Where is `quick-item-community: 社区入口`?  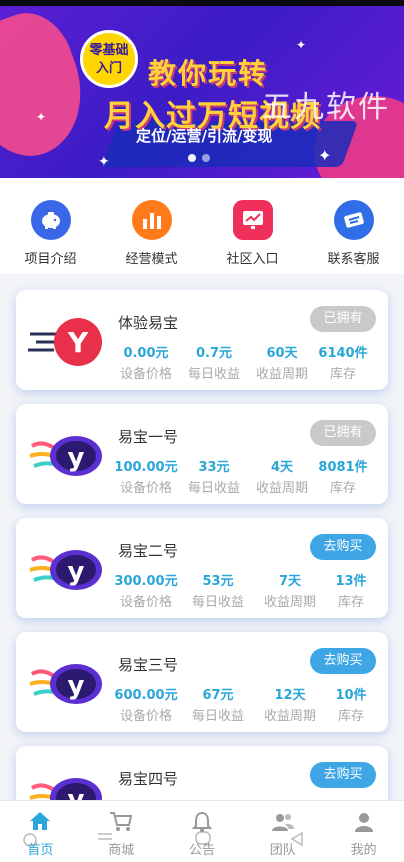 quick-item-community: 社区入口 is located at coordinates (253, 237).